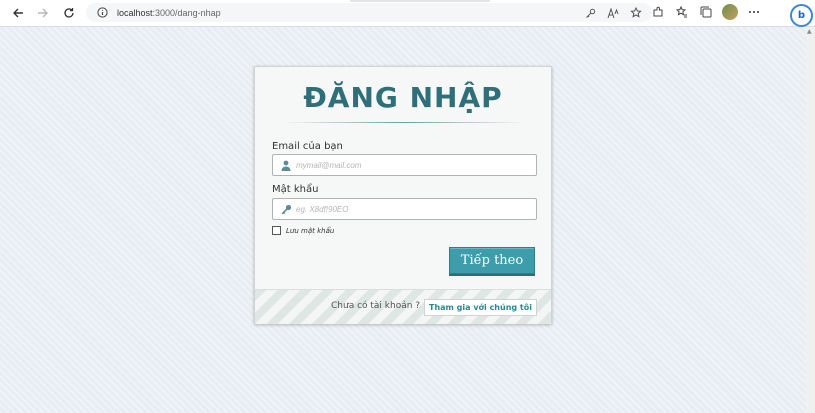  Describe the element at coordinates (682, 12) in the screenshot. I see `favorites-icon` at that location.